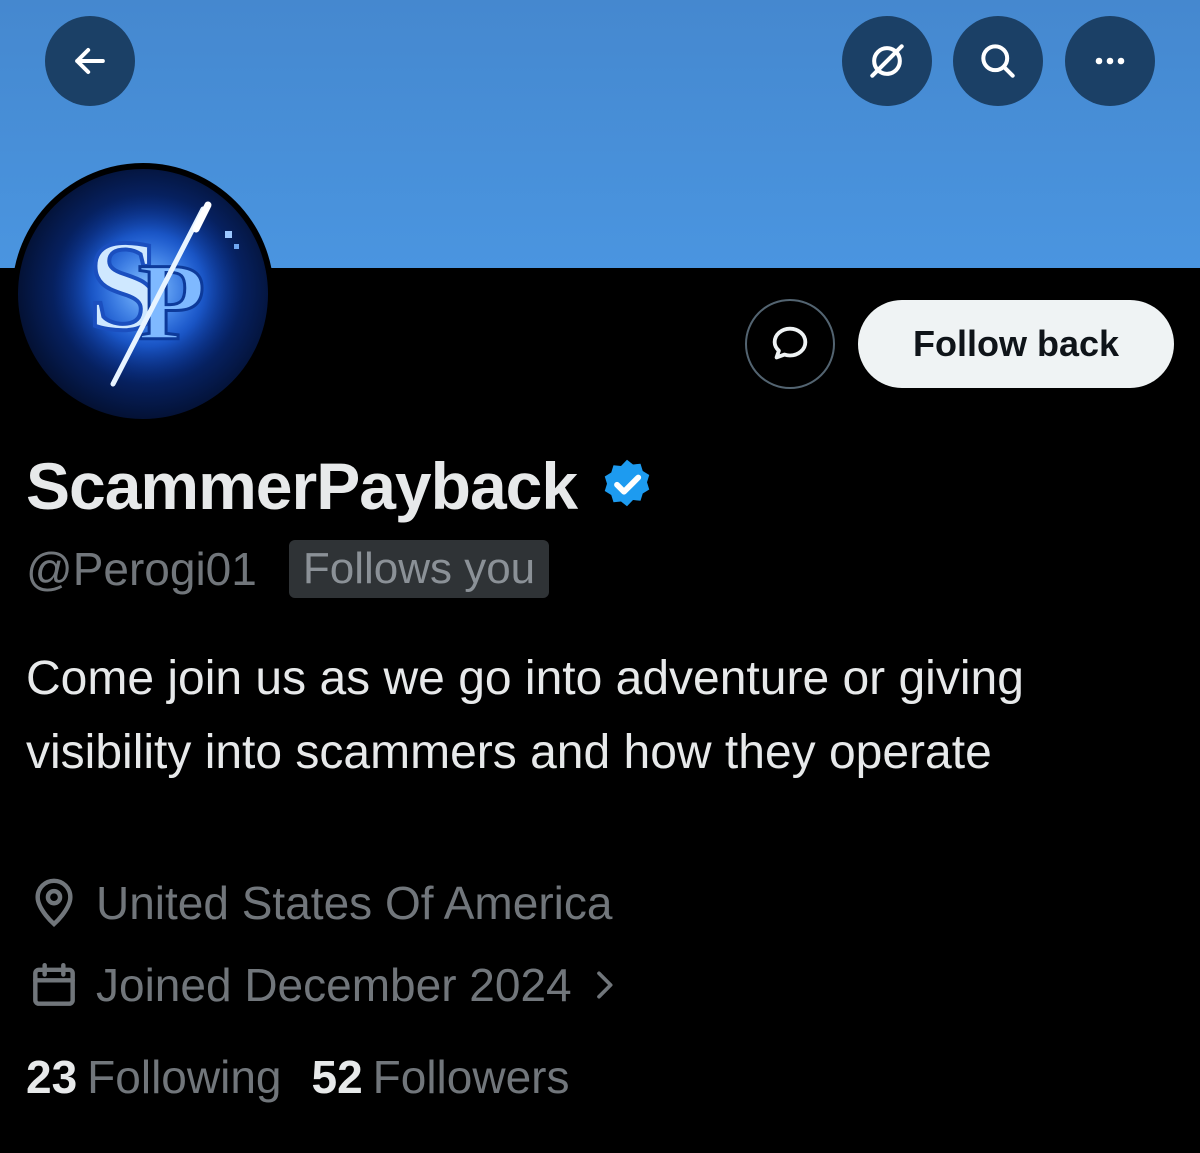 The width and height of the screenshot is (1200, 1153). I want to click on svg-text: P, so click(171, 302).